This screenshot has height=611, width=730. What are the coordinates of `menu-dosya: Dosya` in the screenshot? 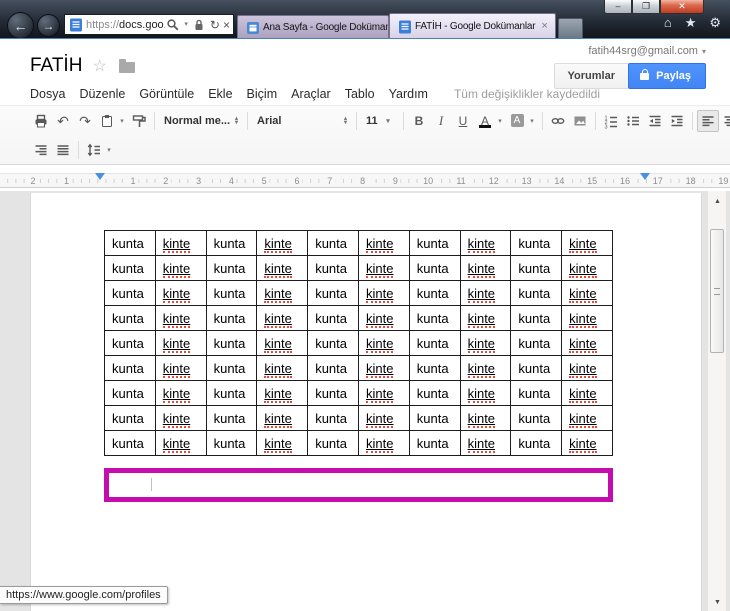 It's located at (47, 94).